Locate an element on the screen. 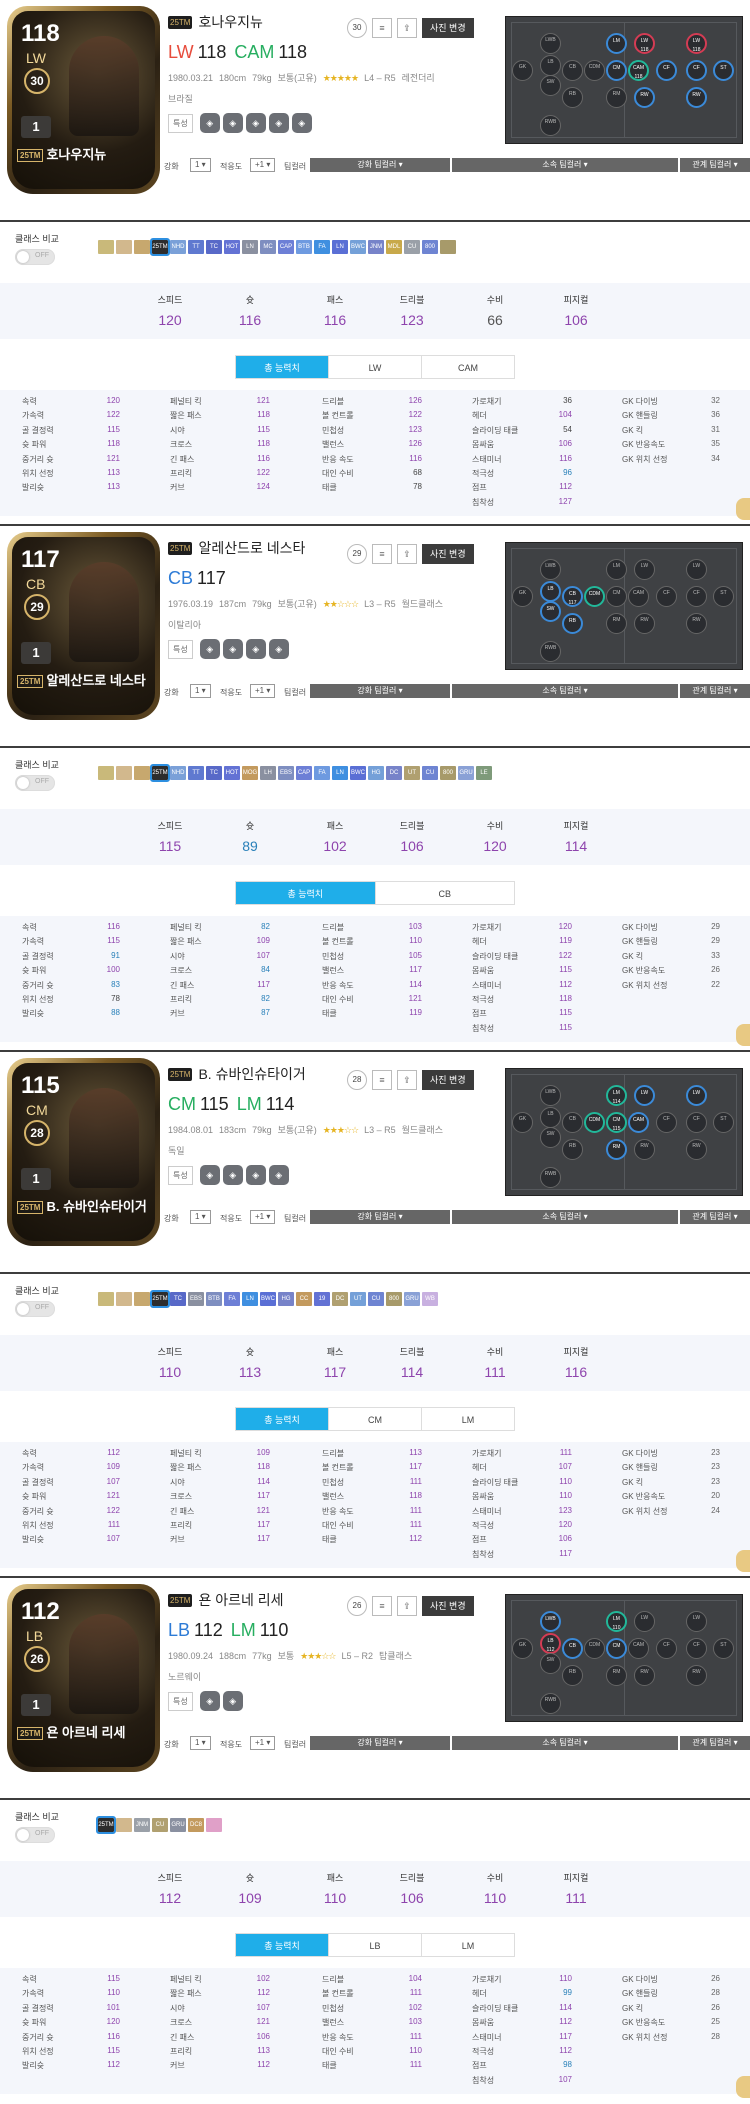  season-chip: EBS is located at coordinates (286, 773).